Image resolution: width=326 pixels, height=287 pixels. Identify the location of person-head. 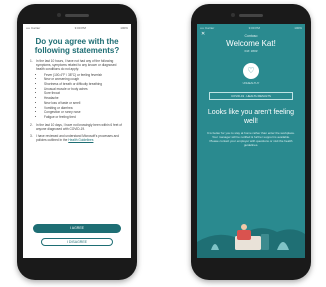
(244, 227).